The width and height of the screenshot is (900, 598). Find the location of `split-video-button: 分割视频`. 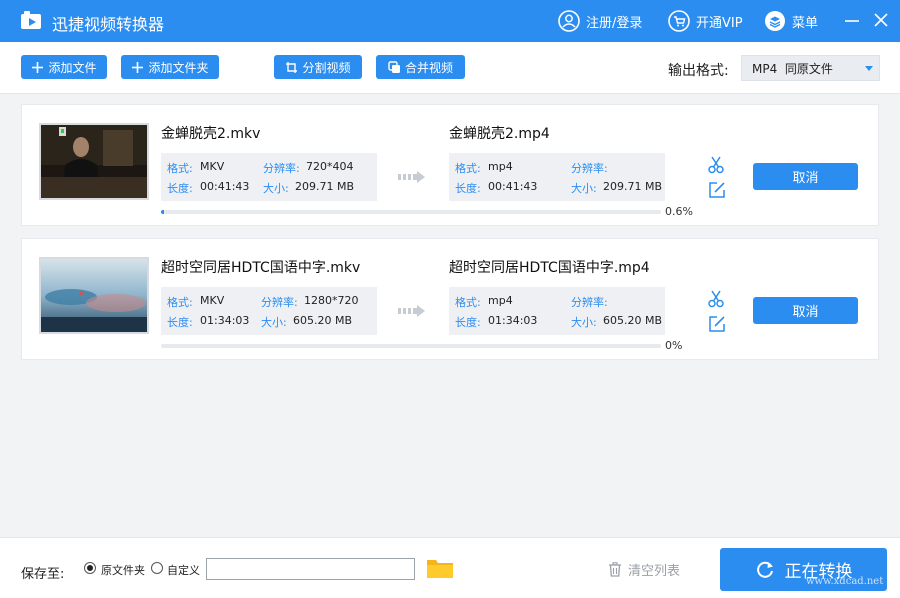

split-video-button: 分割视频 is located at coordinates (318, 67).